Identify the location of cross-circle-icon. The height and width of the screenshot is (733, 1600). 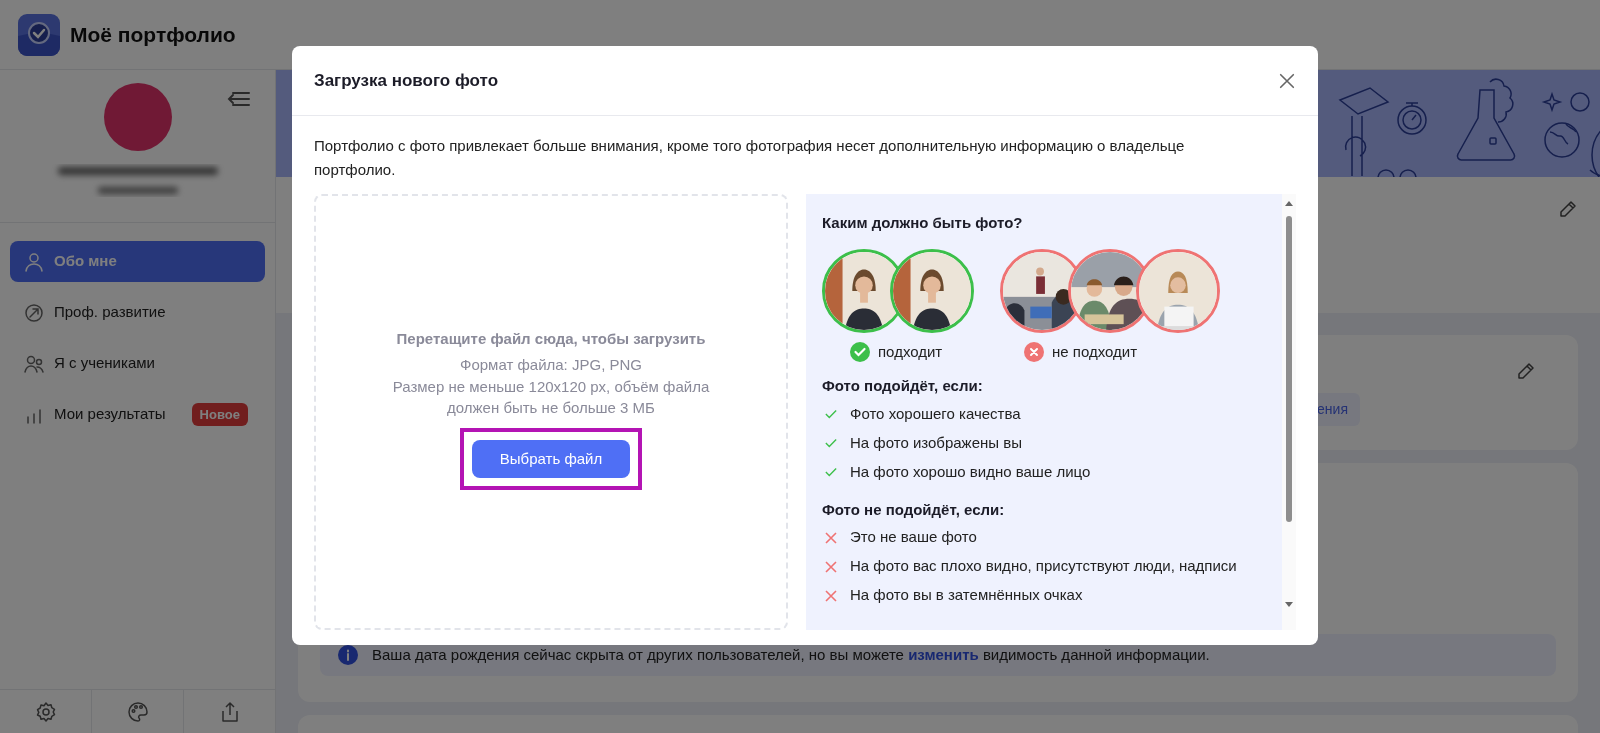
(1034, 351).